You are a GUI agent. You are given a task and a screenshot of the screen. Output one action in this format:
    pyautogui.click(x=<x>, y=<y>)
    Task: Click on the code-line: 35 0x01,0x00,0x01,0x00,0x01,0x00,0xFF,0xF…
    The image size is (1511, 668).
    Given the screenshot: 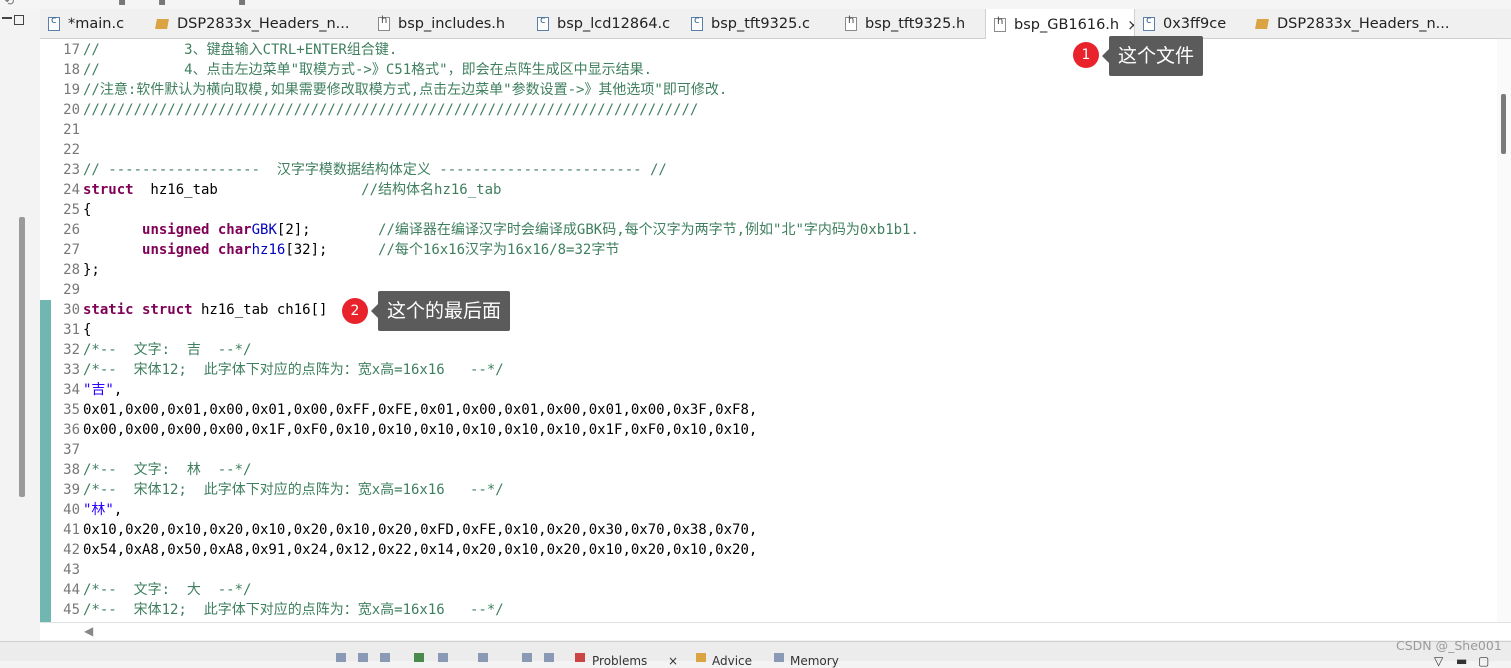 What is the action you would take?
    pyautogui.click(x=765, y=410)
    